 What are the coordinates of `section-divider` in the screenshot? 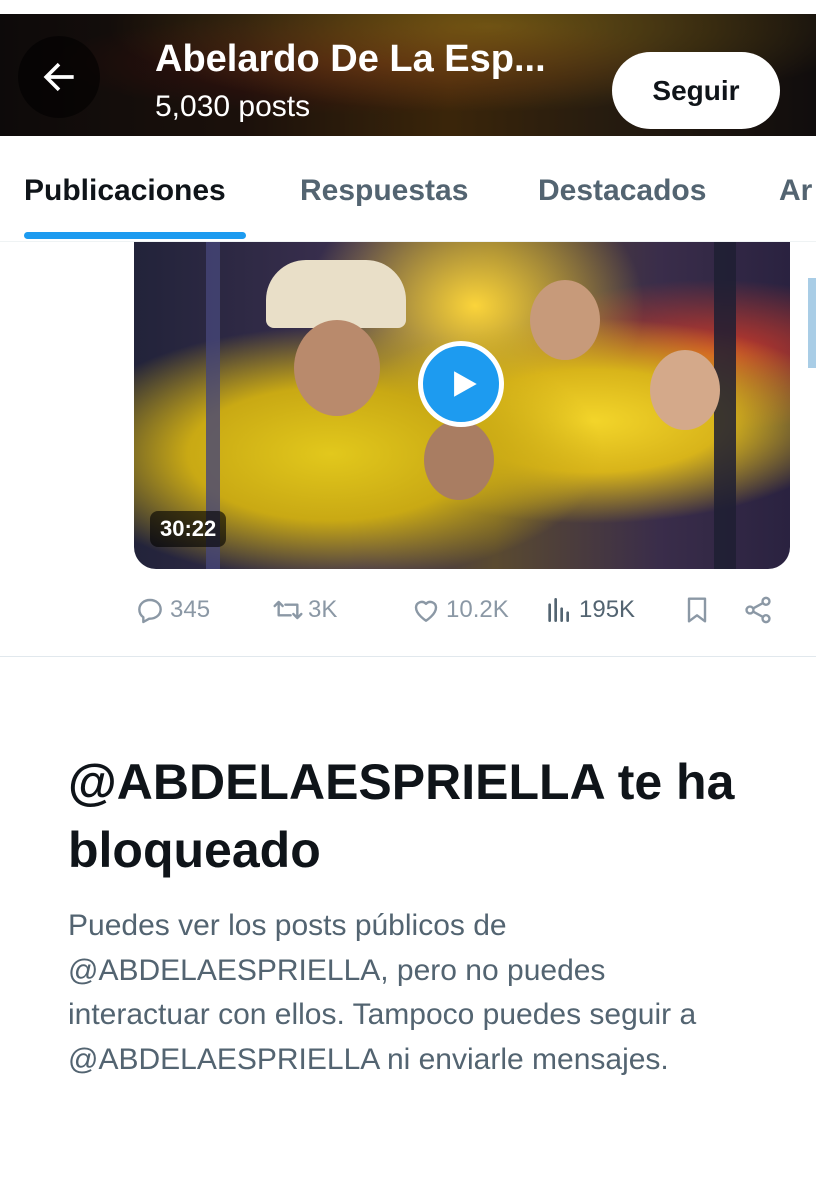 It's located at (408, 656).